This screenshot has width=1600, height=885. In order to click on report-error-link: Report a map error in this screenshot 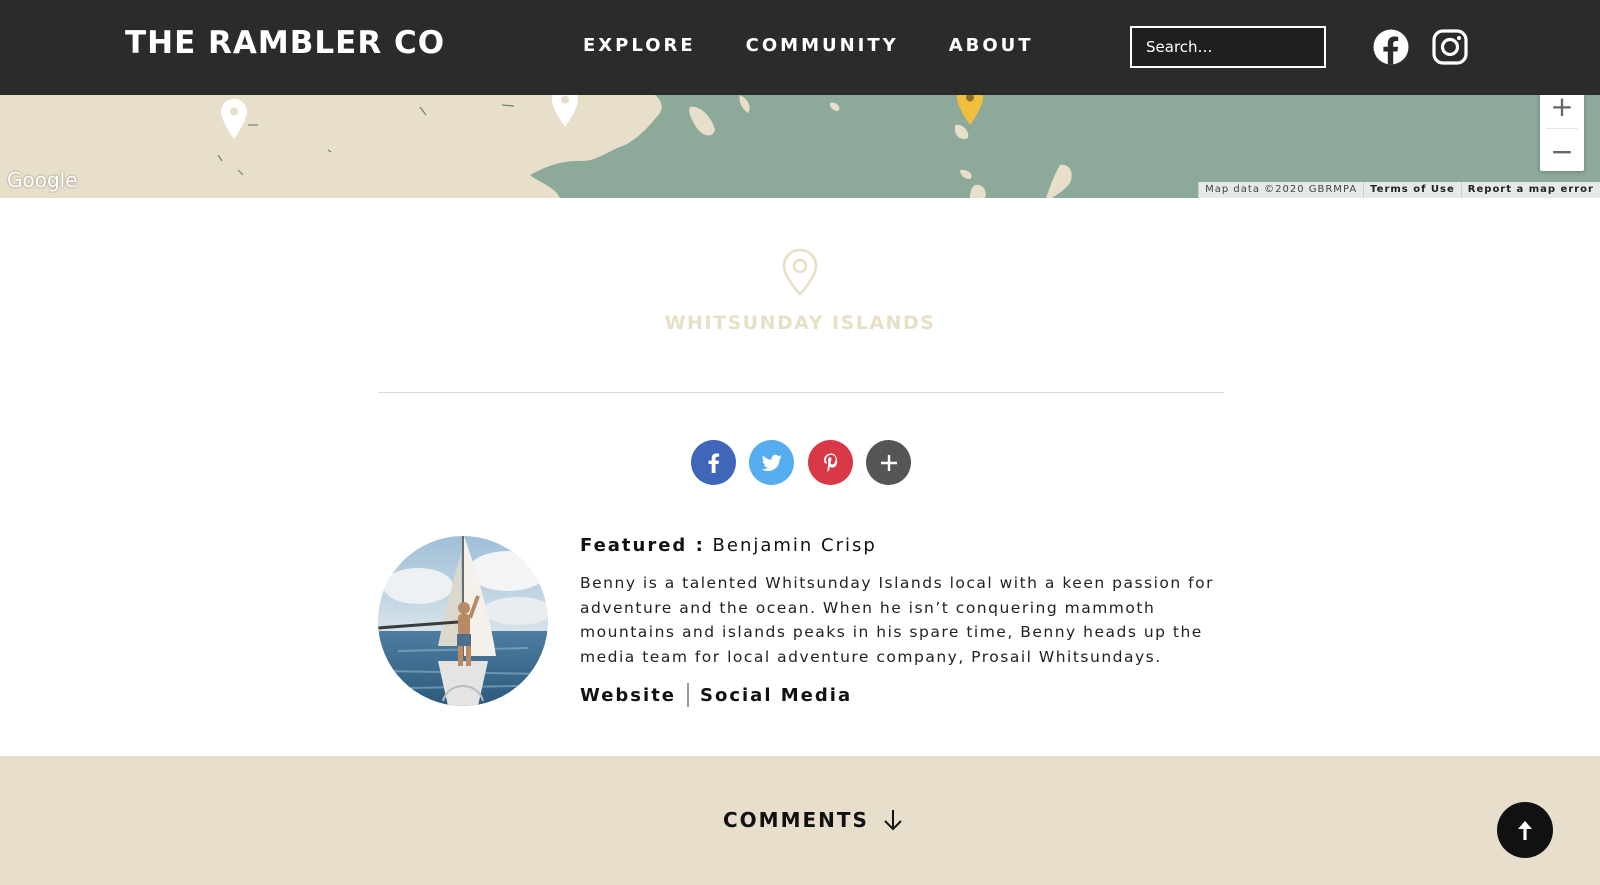, I will do `click(1530, 190)`.